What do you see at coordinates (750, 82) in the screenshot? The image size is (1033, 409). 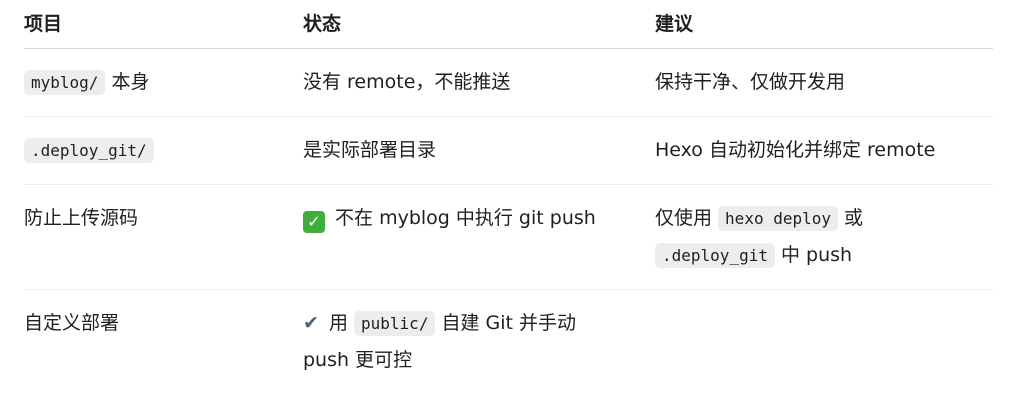 I see `advice-cell: 保持干净、仅做开发用` at bounding box center [750, 82].